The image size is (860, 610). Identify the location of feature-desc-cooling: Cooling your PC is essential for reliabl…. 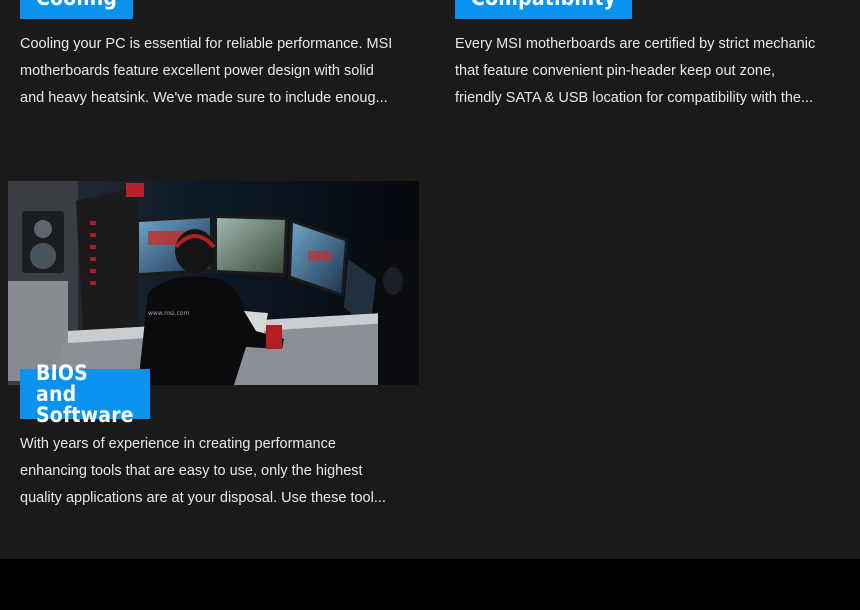
(220, 71).